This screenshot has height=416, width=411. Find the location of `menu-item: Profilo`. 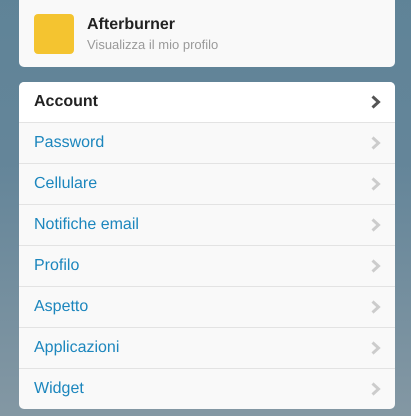

menu-item: Profilo is located at coordinates (207, 265).